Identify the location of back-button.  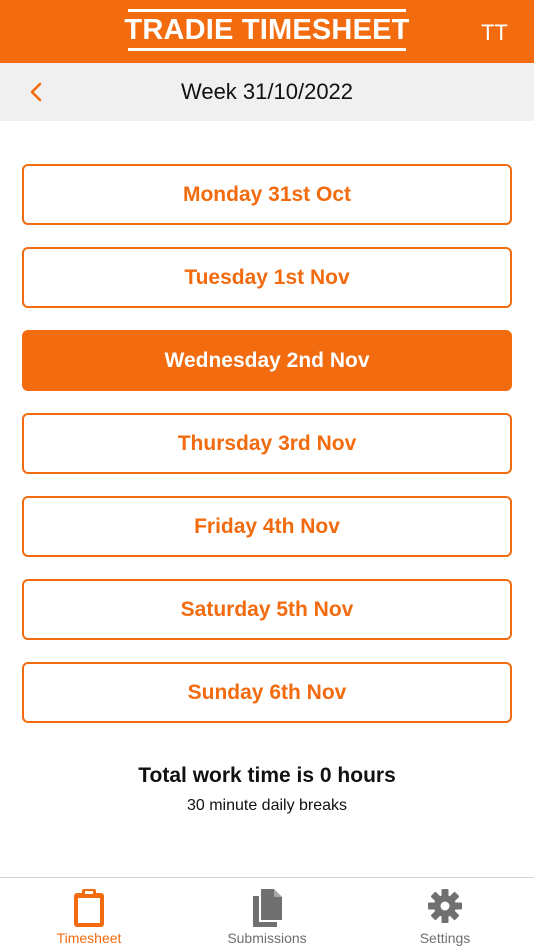
(37, 92).